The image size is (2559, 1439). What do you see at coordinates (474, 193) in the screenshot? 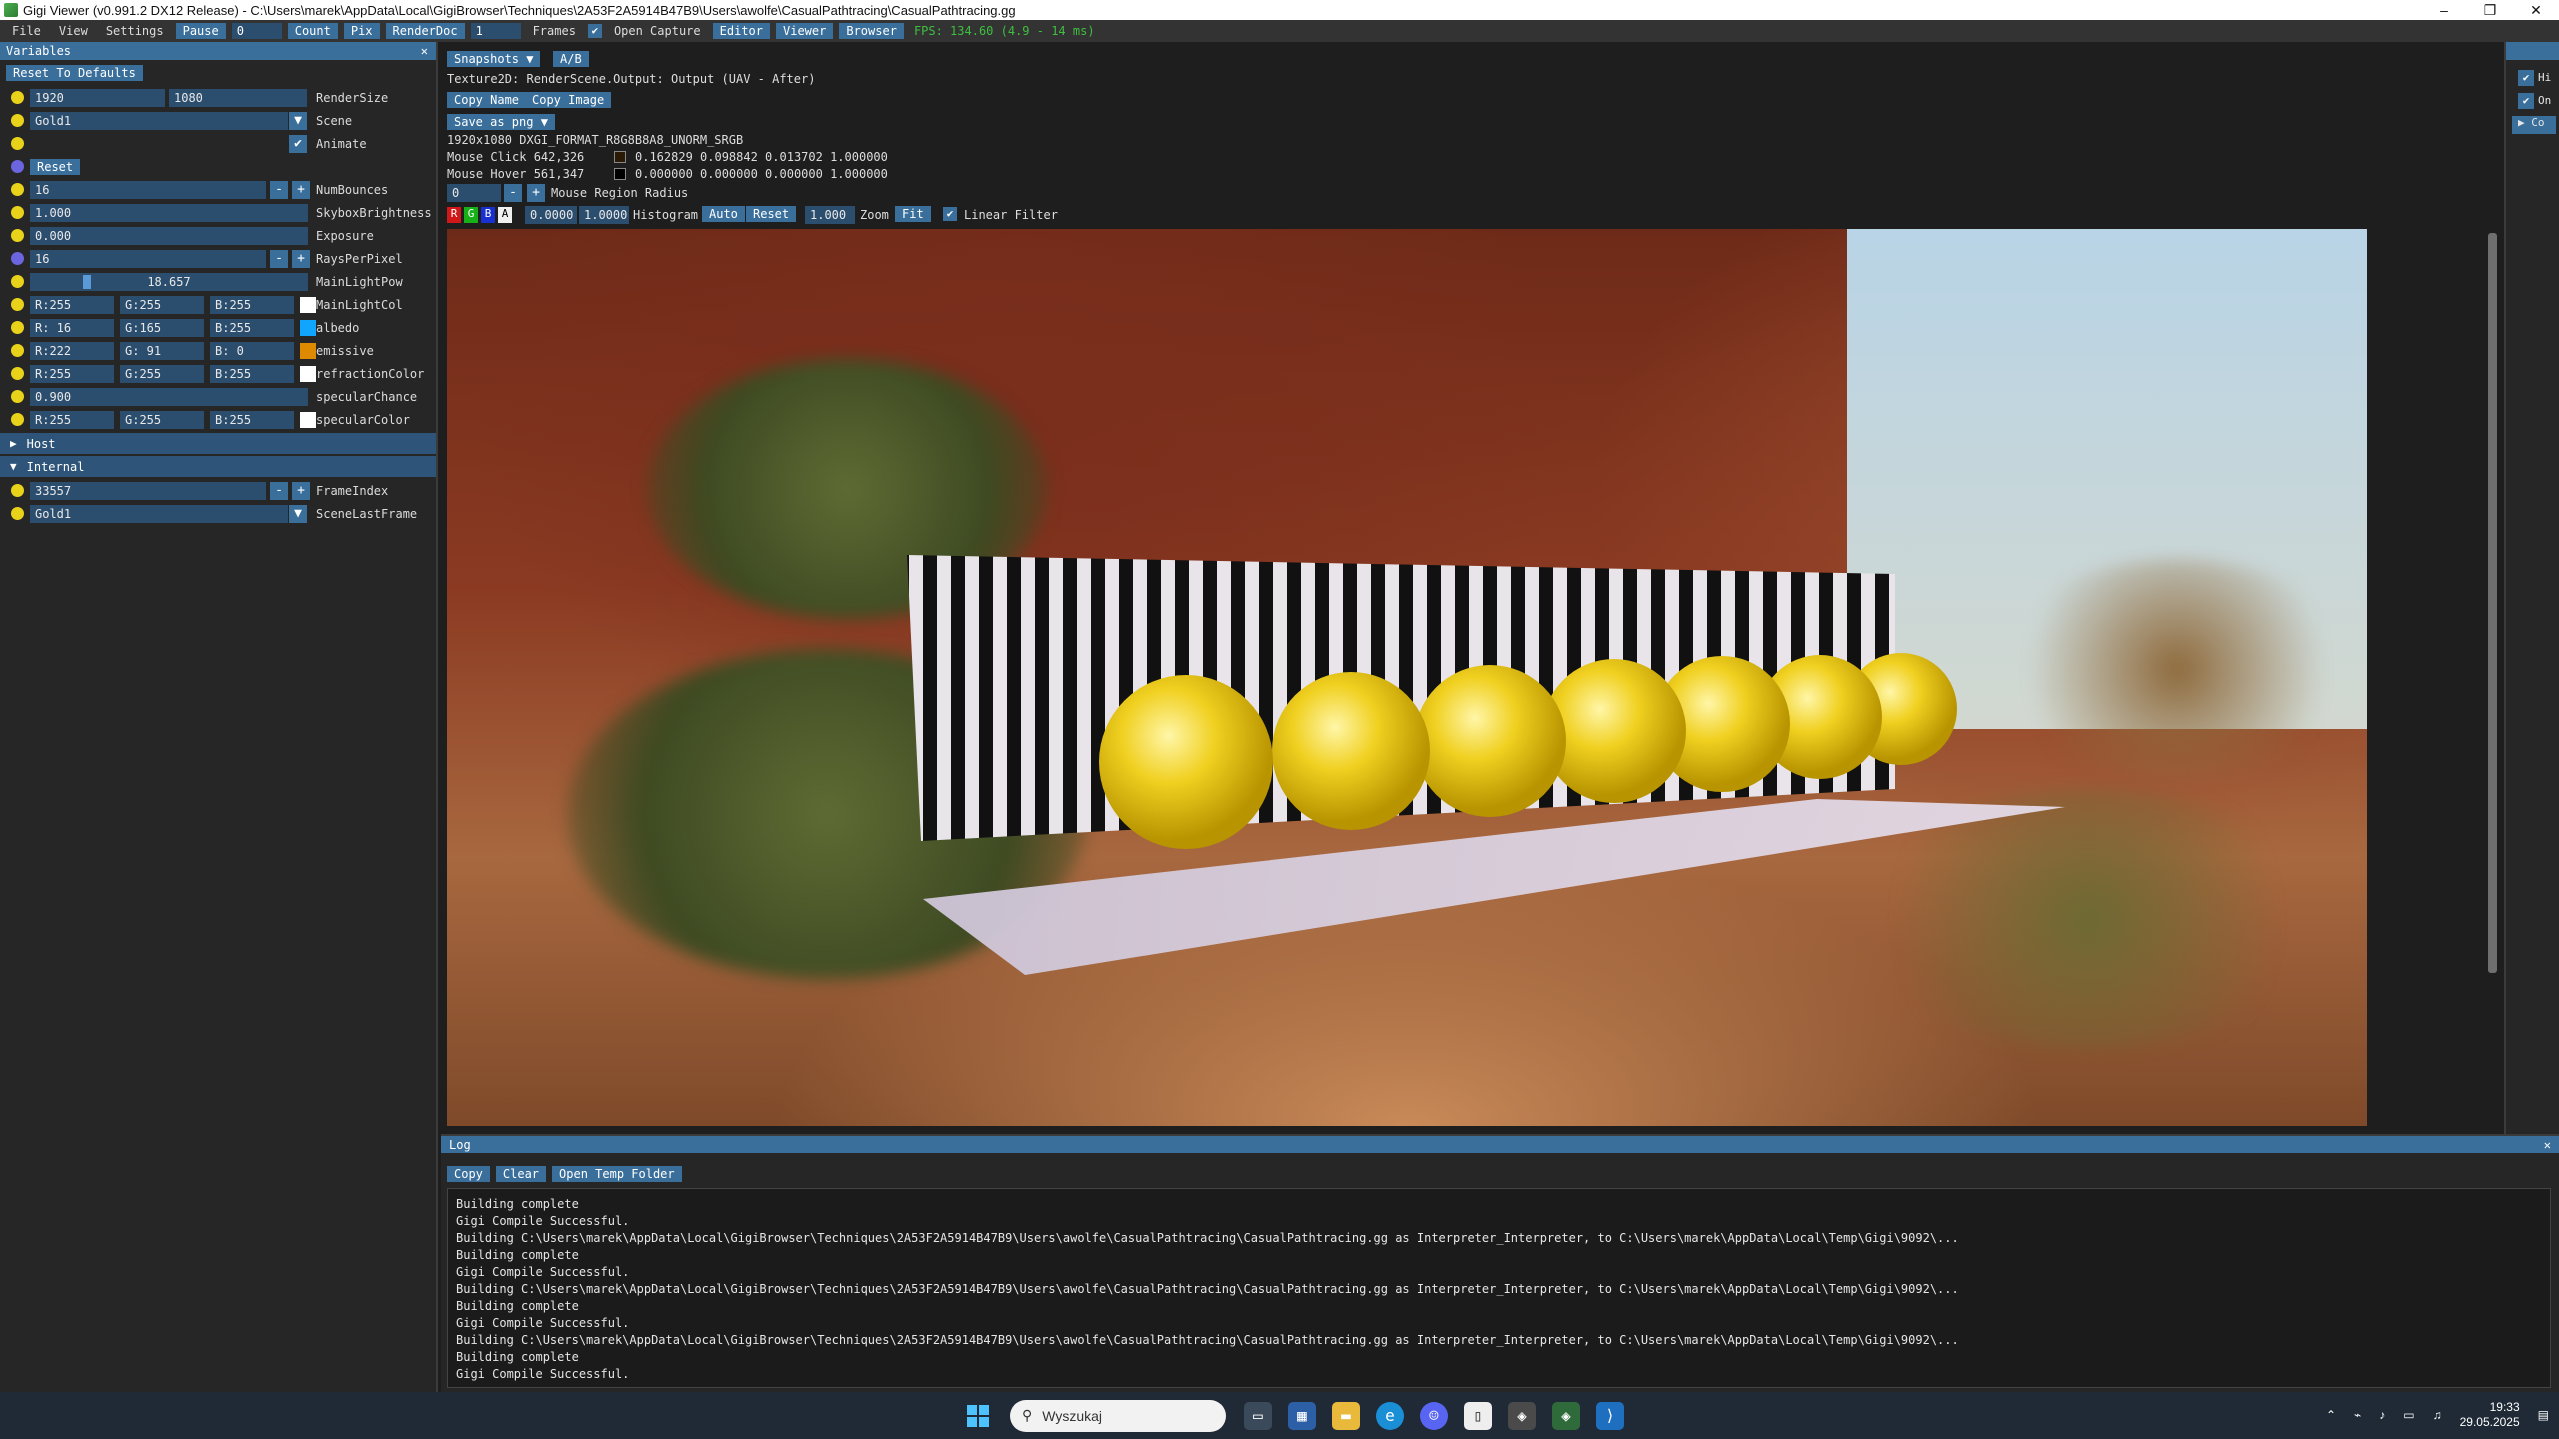
I see `mouse-radius-input: 0` at bounding box center [474, 193].